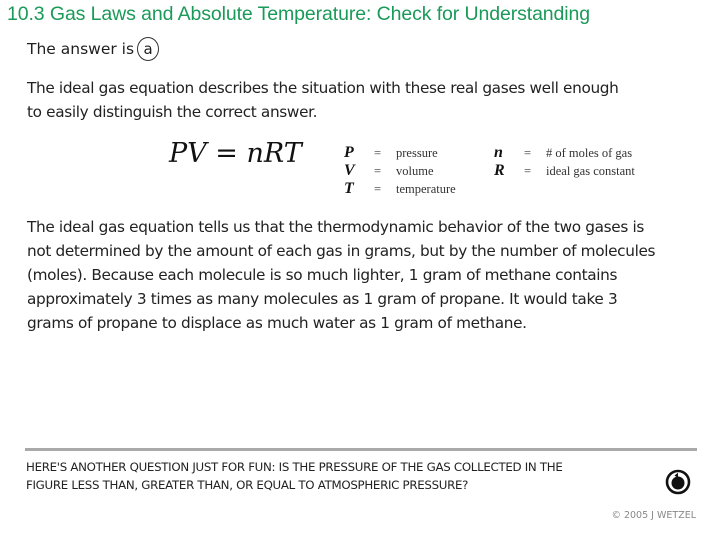 This screenshot has width=720, height=540. What do you see at coordinates (589, 153) in the screenshot?
I see `variable-meaning: # of moles of gas` at bounding box center [589, 153].